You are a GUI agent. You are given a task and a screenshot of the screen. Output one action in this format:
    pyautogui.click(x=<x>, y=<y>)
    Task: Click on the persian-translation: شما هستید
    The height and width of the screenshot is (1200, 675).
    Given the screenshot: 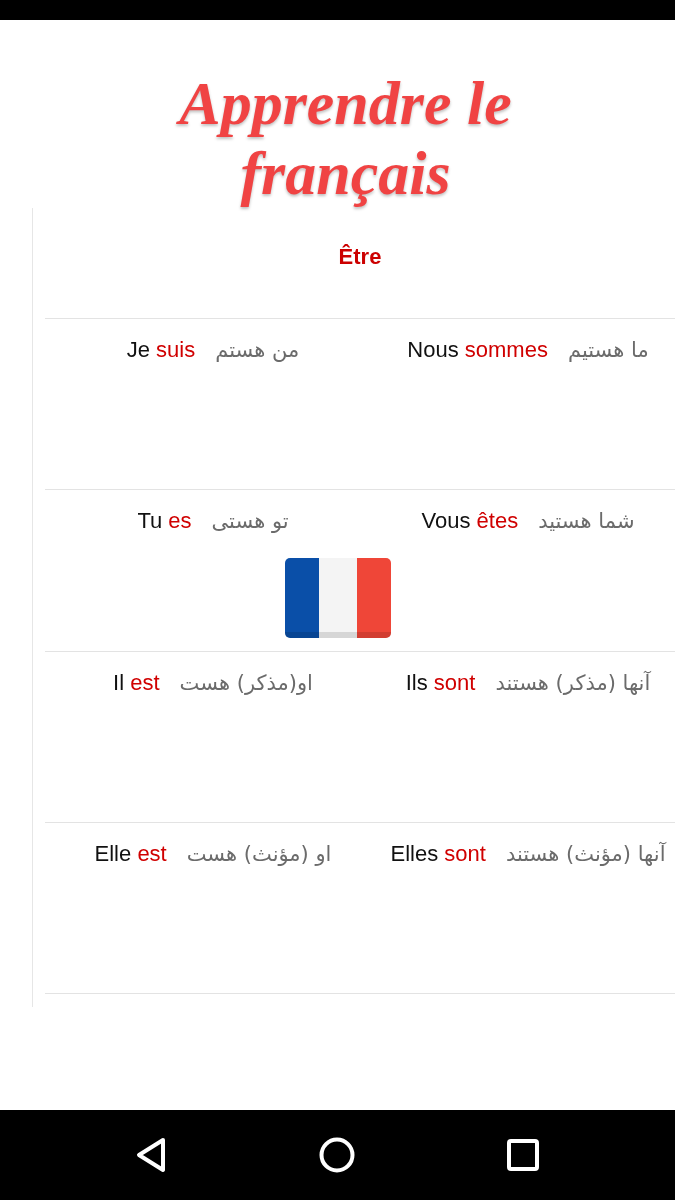 What is the action you would take?
    pyautogui.click(x=586, y=521)
    